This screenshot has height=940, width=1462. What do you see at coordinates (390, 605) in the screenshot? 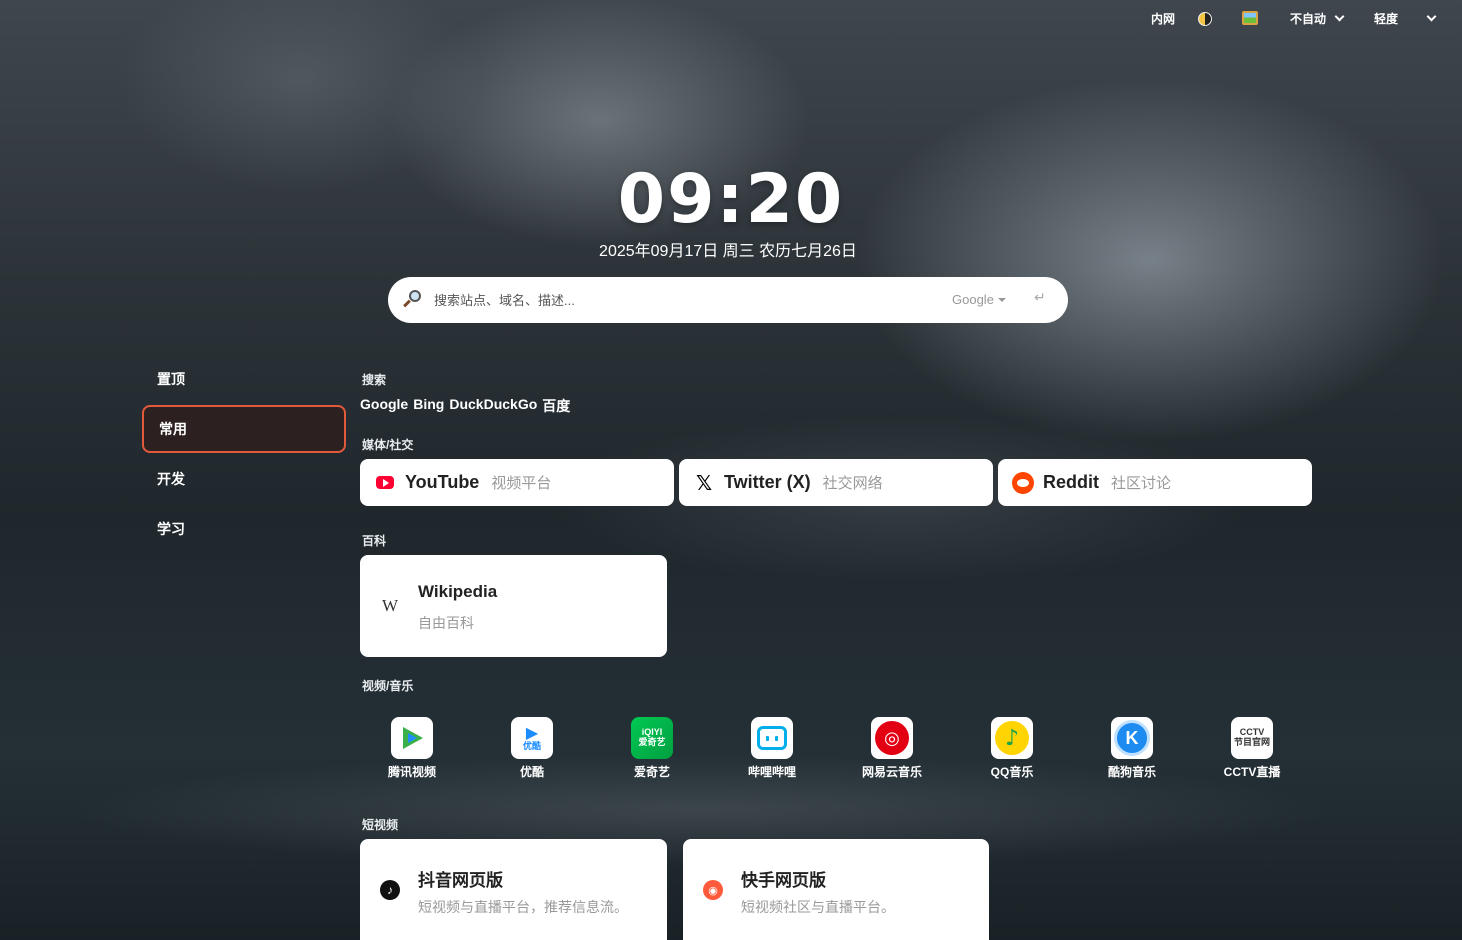
I see `wikipedia-icon: W` at bounding box center [390, 605].